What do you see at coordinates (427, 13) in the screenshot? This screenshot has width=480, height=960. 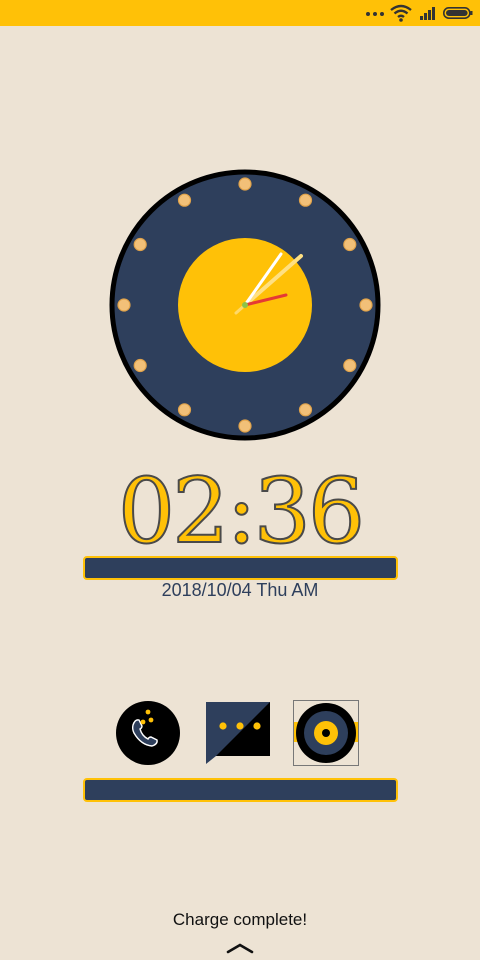 I see `signal-icon` at bounding box center [427, 13].